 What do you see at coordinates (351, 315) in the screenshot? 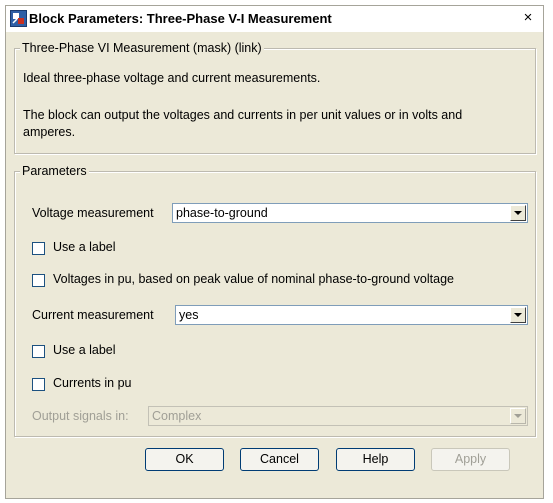
I see `current-measurement-select: yes` at bounding box center [351, 315].